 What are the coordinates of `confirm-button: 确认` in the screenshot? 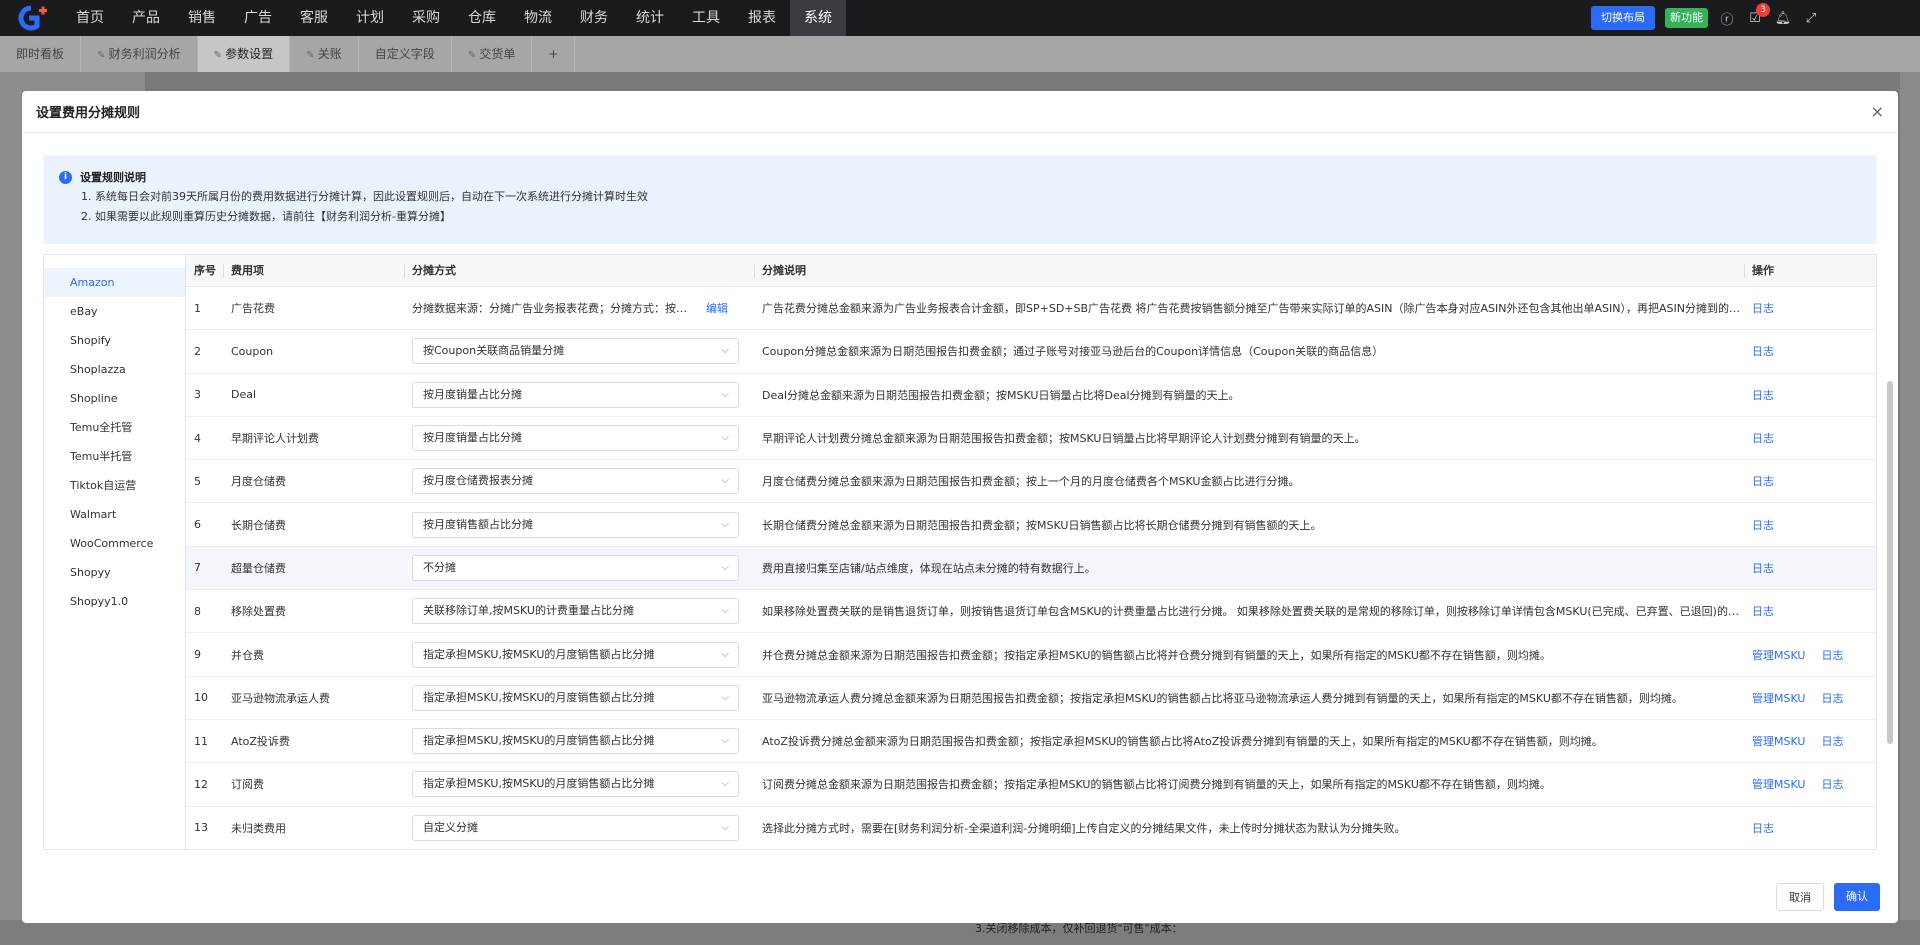 It's located at (1857, 897).